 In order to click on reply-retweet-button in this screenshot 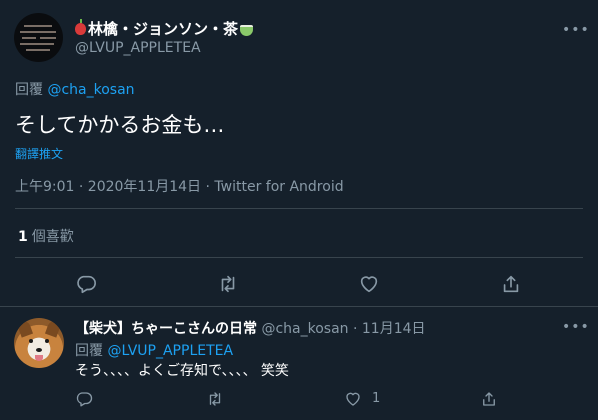, I will do `click(215, 399)`.